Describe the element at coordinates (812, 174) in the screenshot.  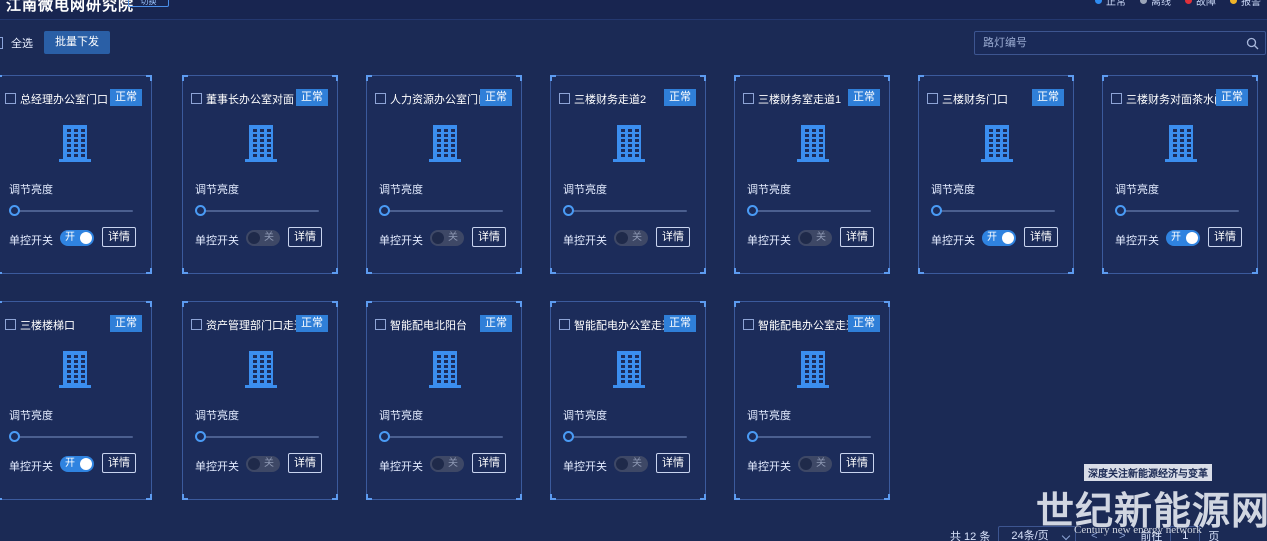
I see `lamp-card: 三楼财务室走道1 正常 调节亮度 单控开关关详情` at that location.